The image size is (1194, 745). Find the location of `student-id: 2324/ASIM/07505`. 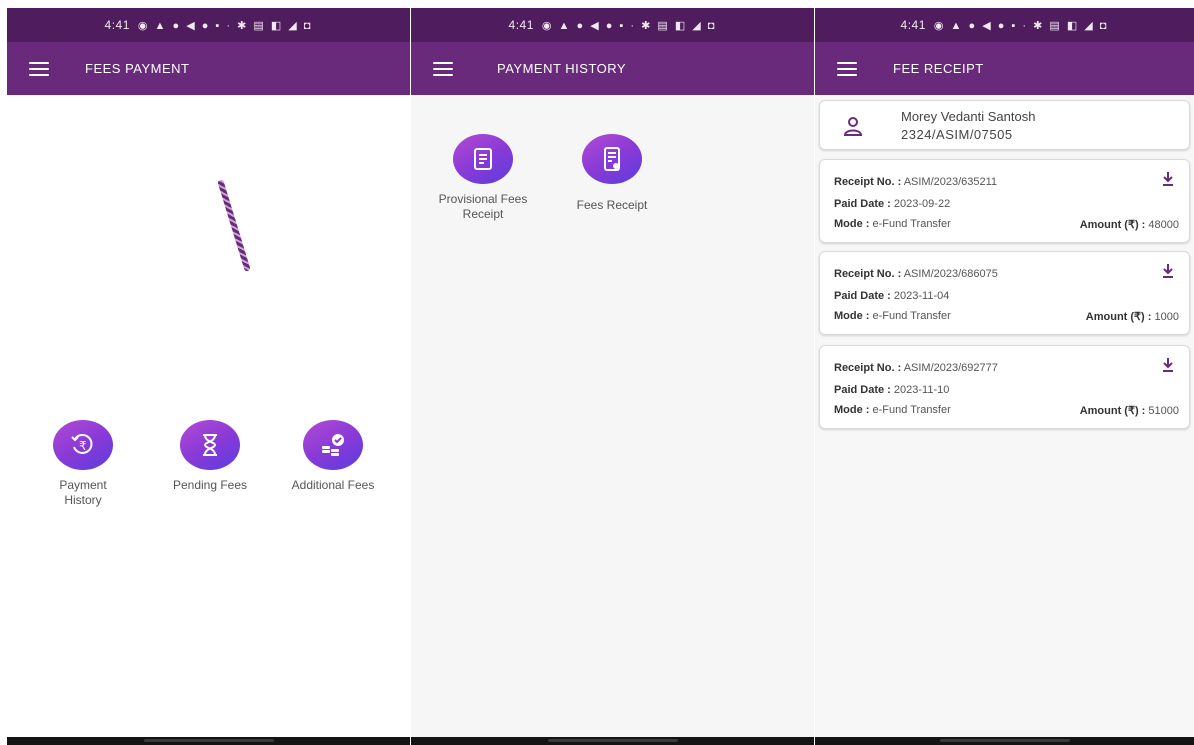

student-id: 2324/ASIM/07505 is located at coordinates (957, 134).